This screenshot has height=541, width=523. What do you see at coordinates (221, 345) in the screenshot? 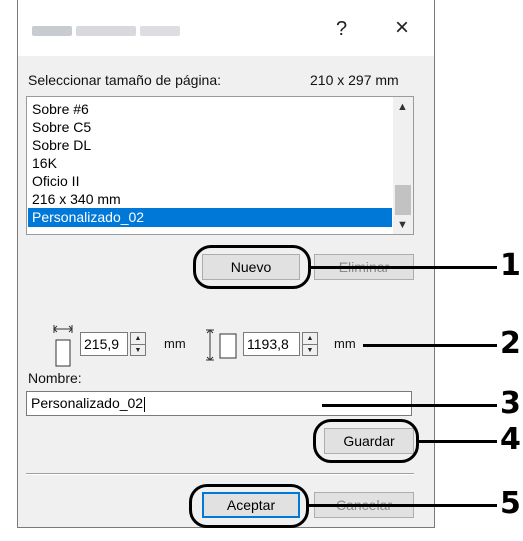
I see `height-icon` at bounding box center [221, 345].